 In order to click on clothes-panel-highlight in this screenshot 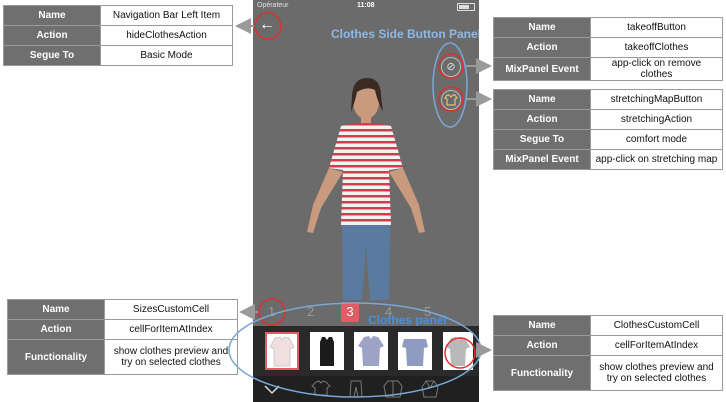, I will do `click(355, 350)`.